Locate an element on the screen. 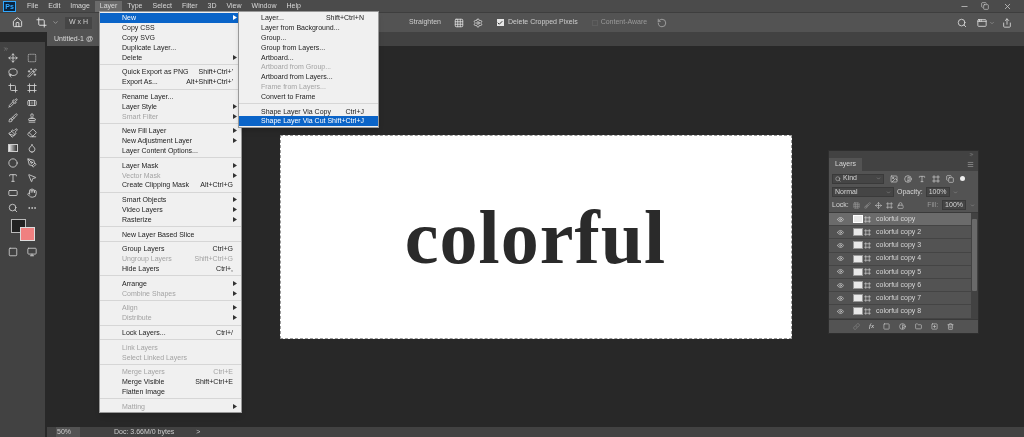 This screenshot has height=437, width=1024. frame-icon is located at coordinates (32, 88).